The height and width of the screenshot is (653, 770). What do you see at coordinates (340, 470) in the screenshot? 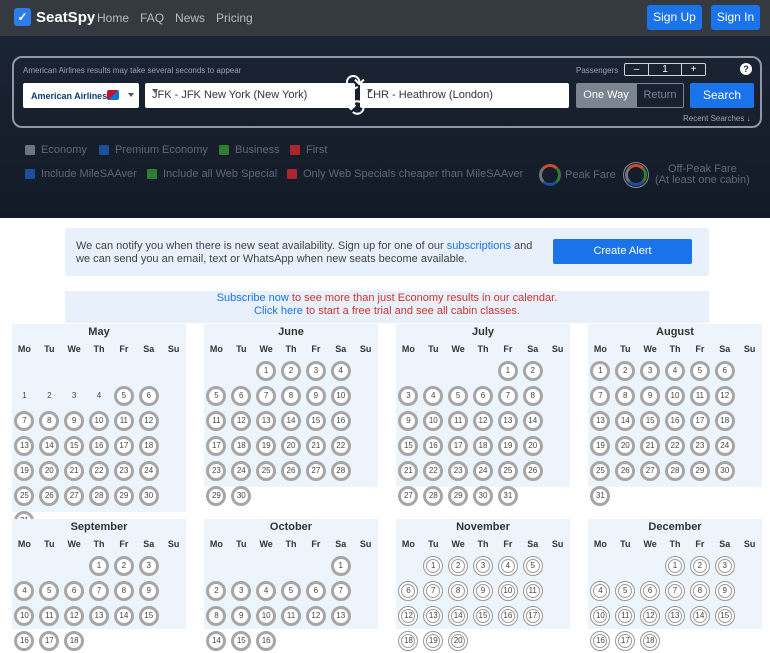
I see `availability-ring: 28` at bounding box center [340, 470].